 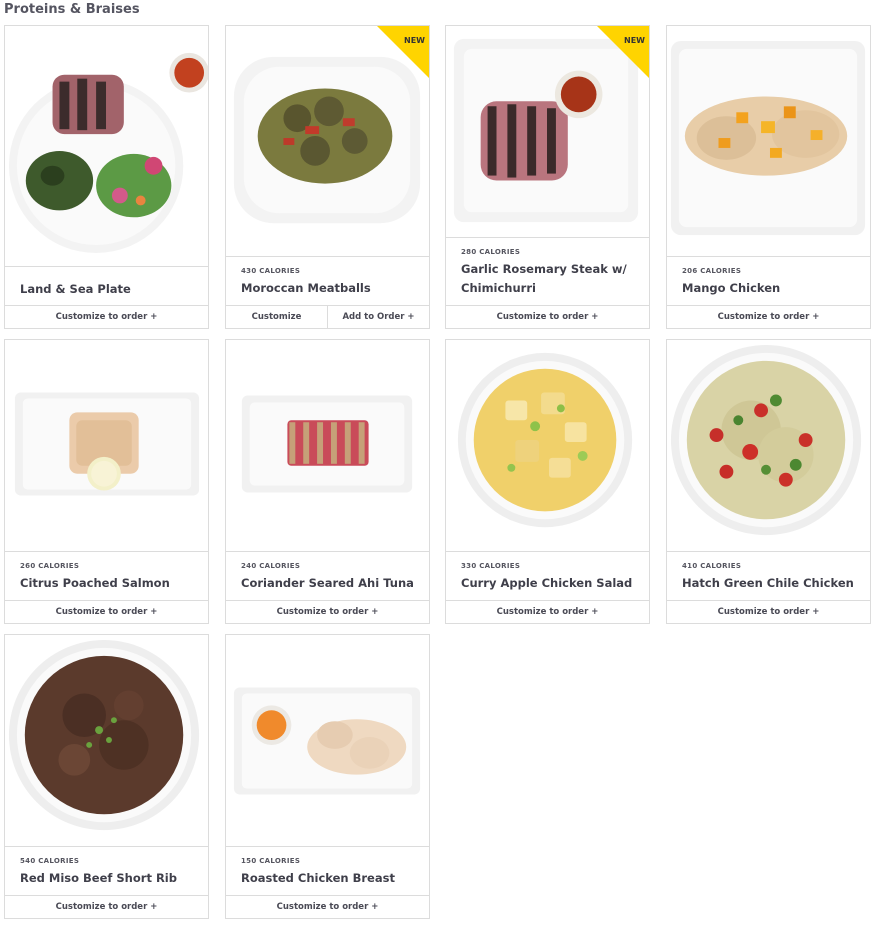 I want to click on curry-apple-chicken-salad-photo, so click(x=545, y=440).